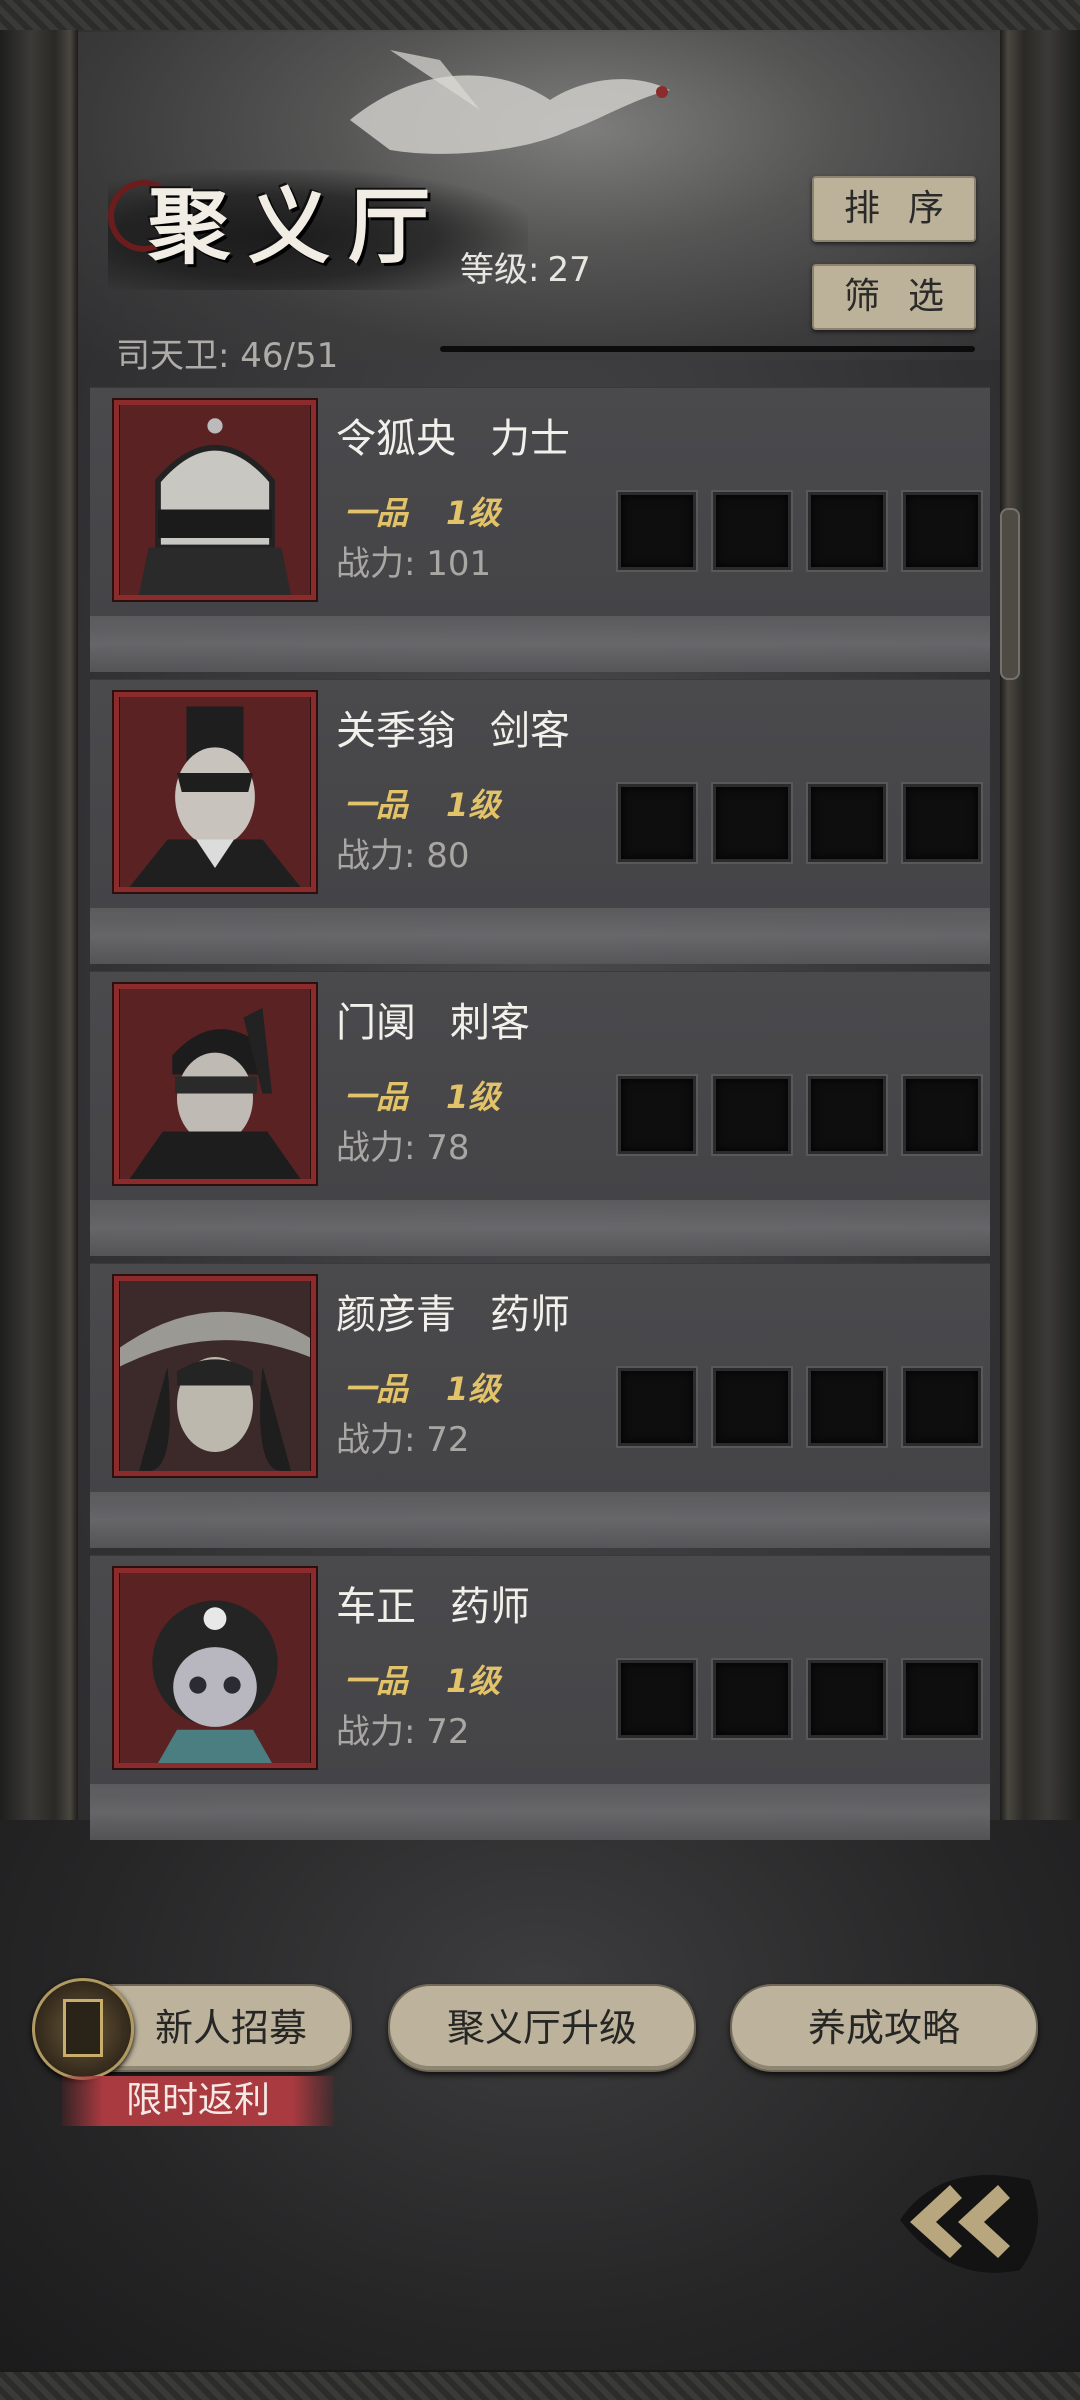 The image size is (1080, 2400). Describe the element at coordinates (540, 506) in the screenshot. I see `hero-card: 令狐央 力士 一品 1级 战力: 101` at that location.